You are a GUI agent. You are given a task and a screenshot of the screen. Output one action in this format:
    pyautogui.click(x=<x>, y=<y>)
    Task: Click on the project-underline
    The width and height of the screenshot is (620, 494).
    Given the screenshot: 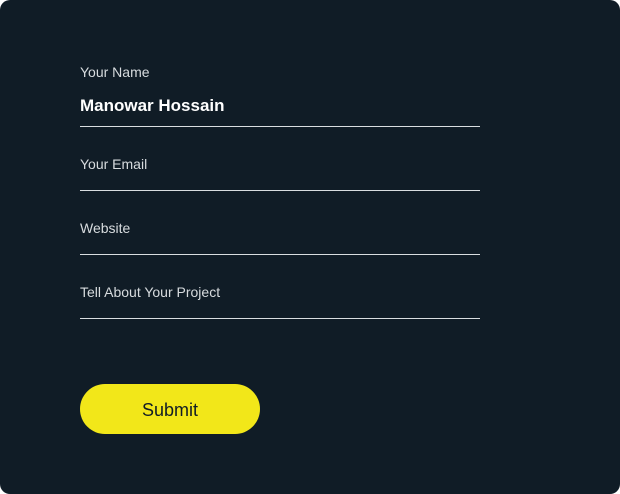 What is the action you would take?
    pyautogui.click(x=280, y=318)
    